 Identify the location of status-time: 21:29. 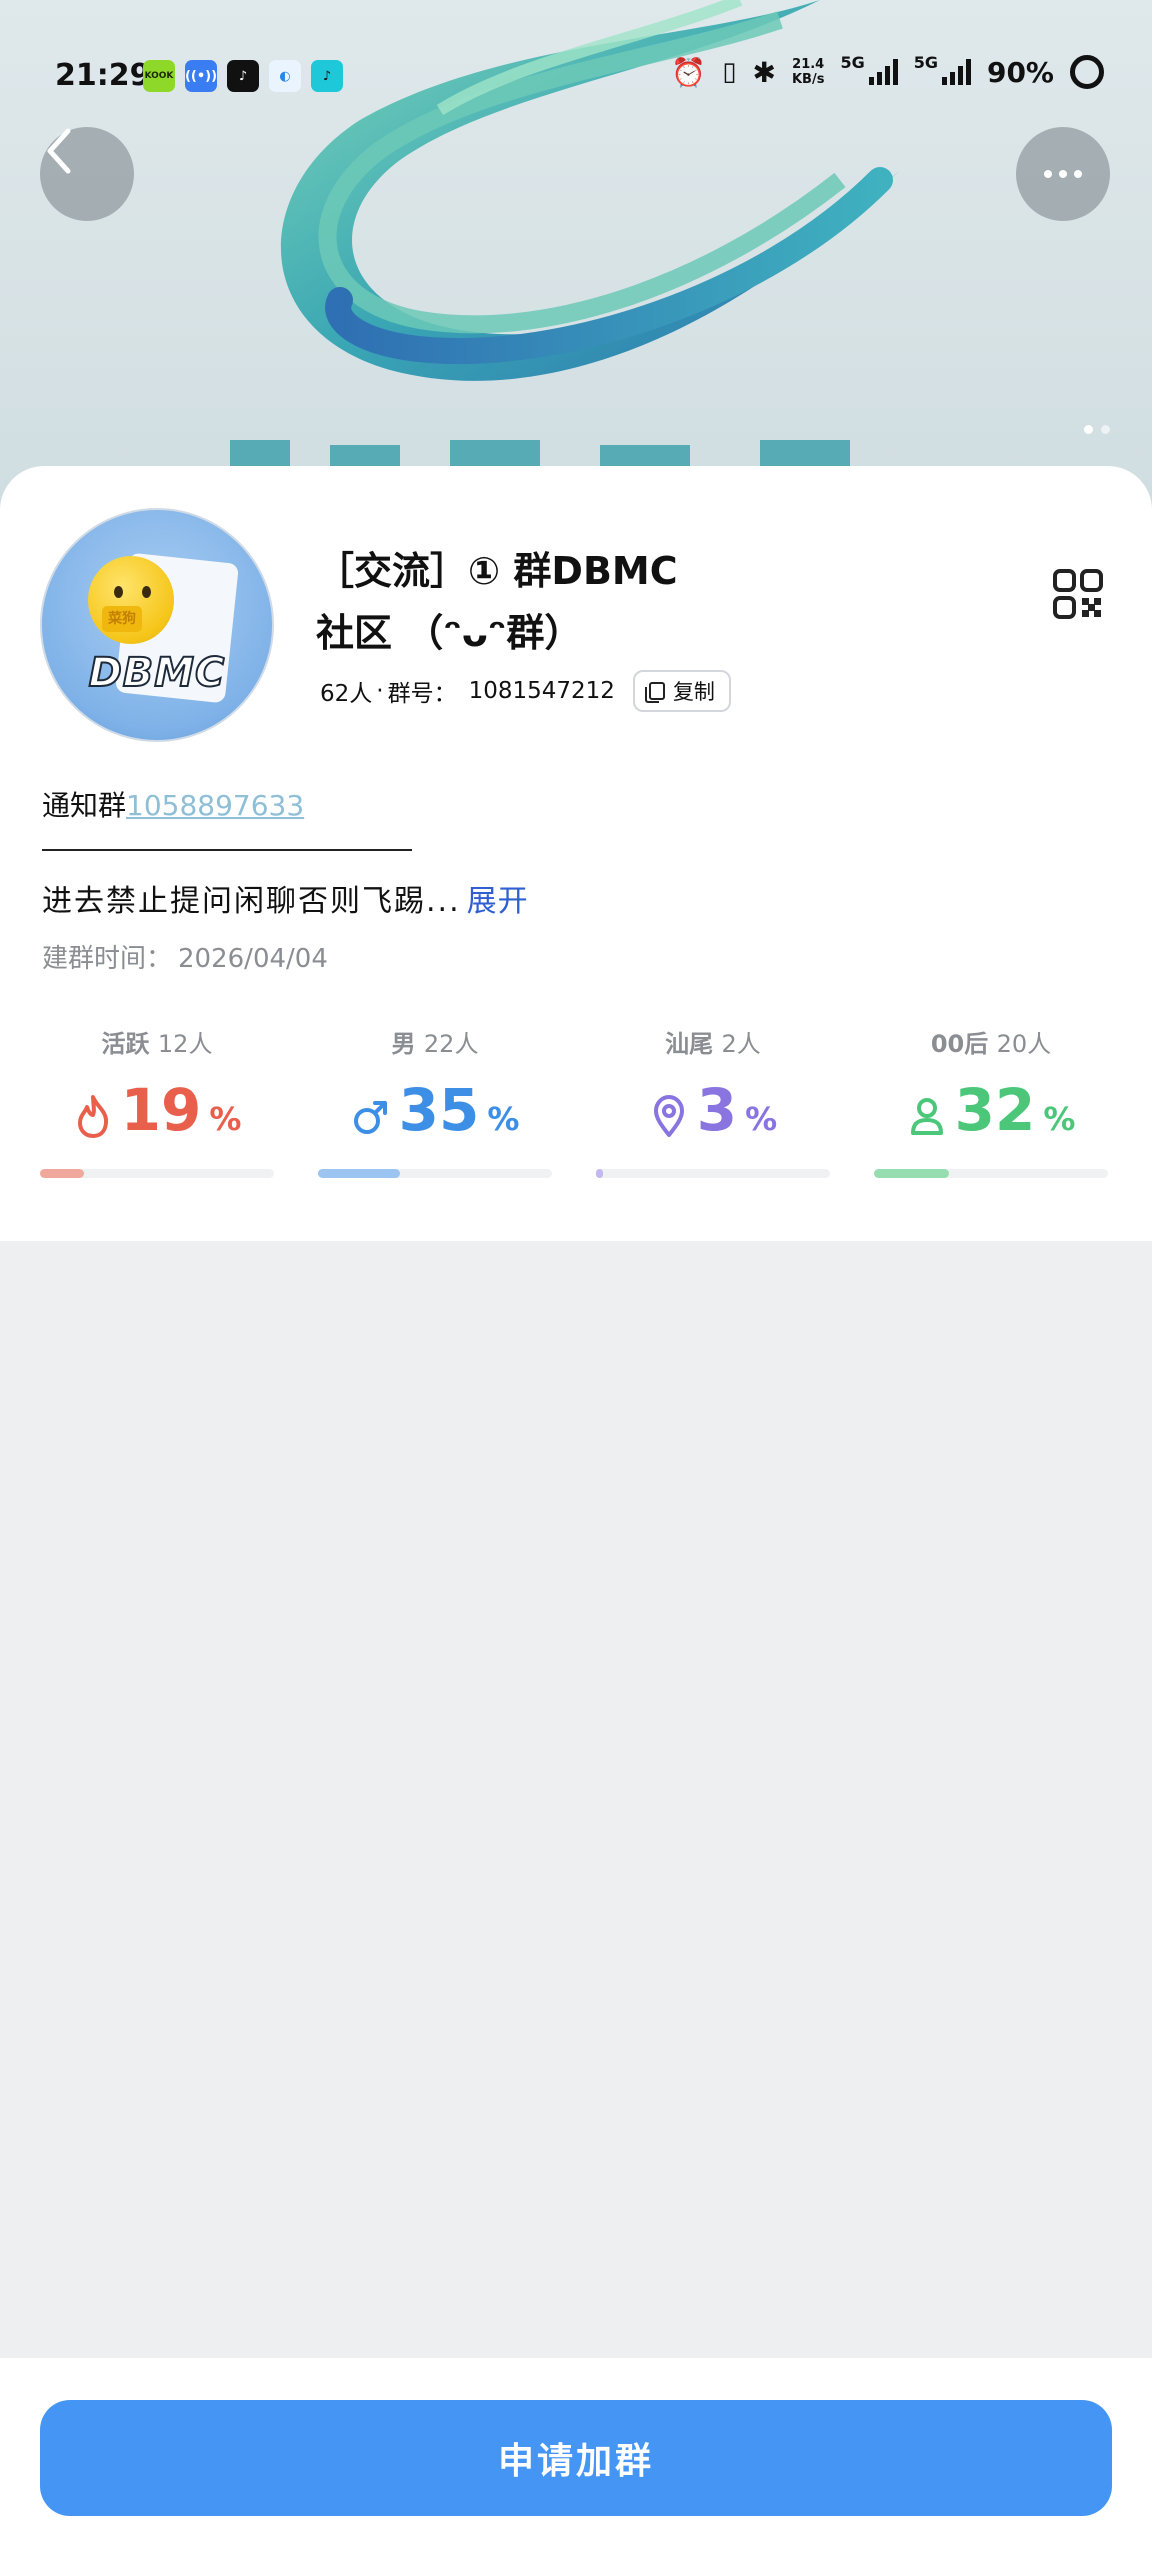
(103, 75).